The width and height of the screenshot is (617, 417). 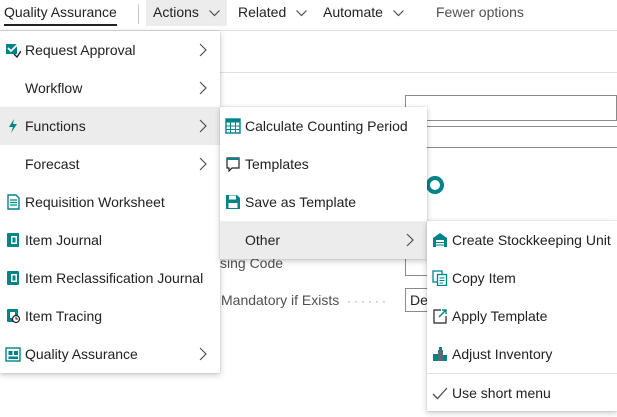 What do you see at coordinates (262, 12) in the screenshot?
I see `related-label: Related` at bounding box center [262, 12].